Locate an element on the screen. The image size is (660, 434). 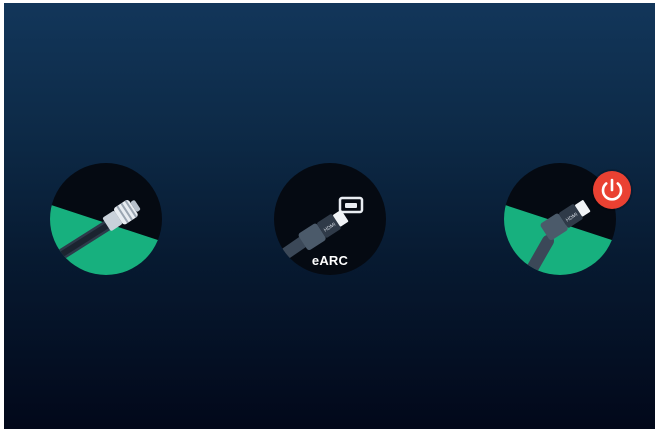
hdmi-earc-input-option: HDMI eARC is located at coordinates (330, 219).